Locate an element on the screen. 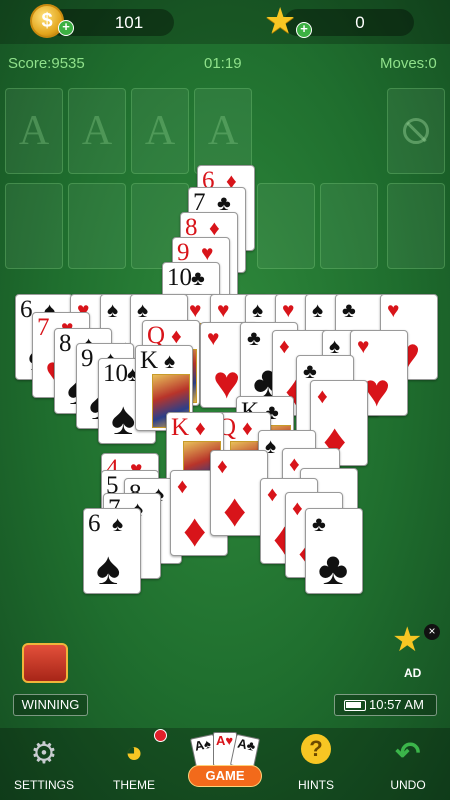 This screenshot has height=800, width=450. notification-dot is located at coordinates (160, 735).